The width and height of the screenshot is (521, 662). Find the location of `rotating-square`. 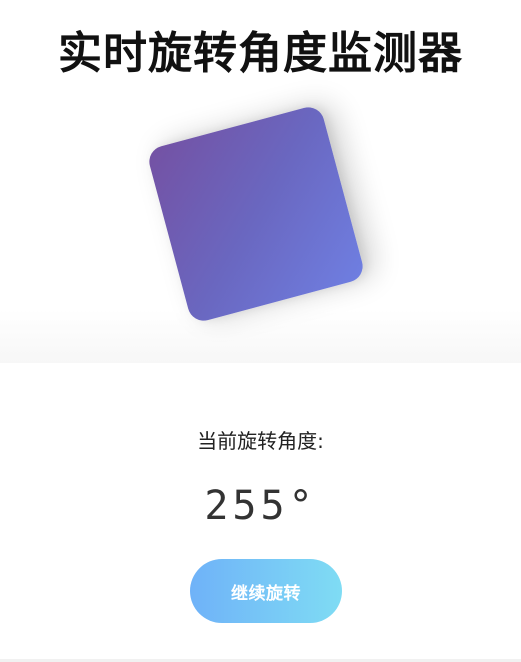

rotating-square is located at coordinates (256, 214).